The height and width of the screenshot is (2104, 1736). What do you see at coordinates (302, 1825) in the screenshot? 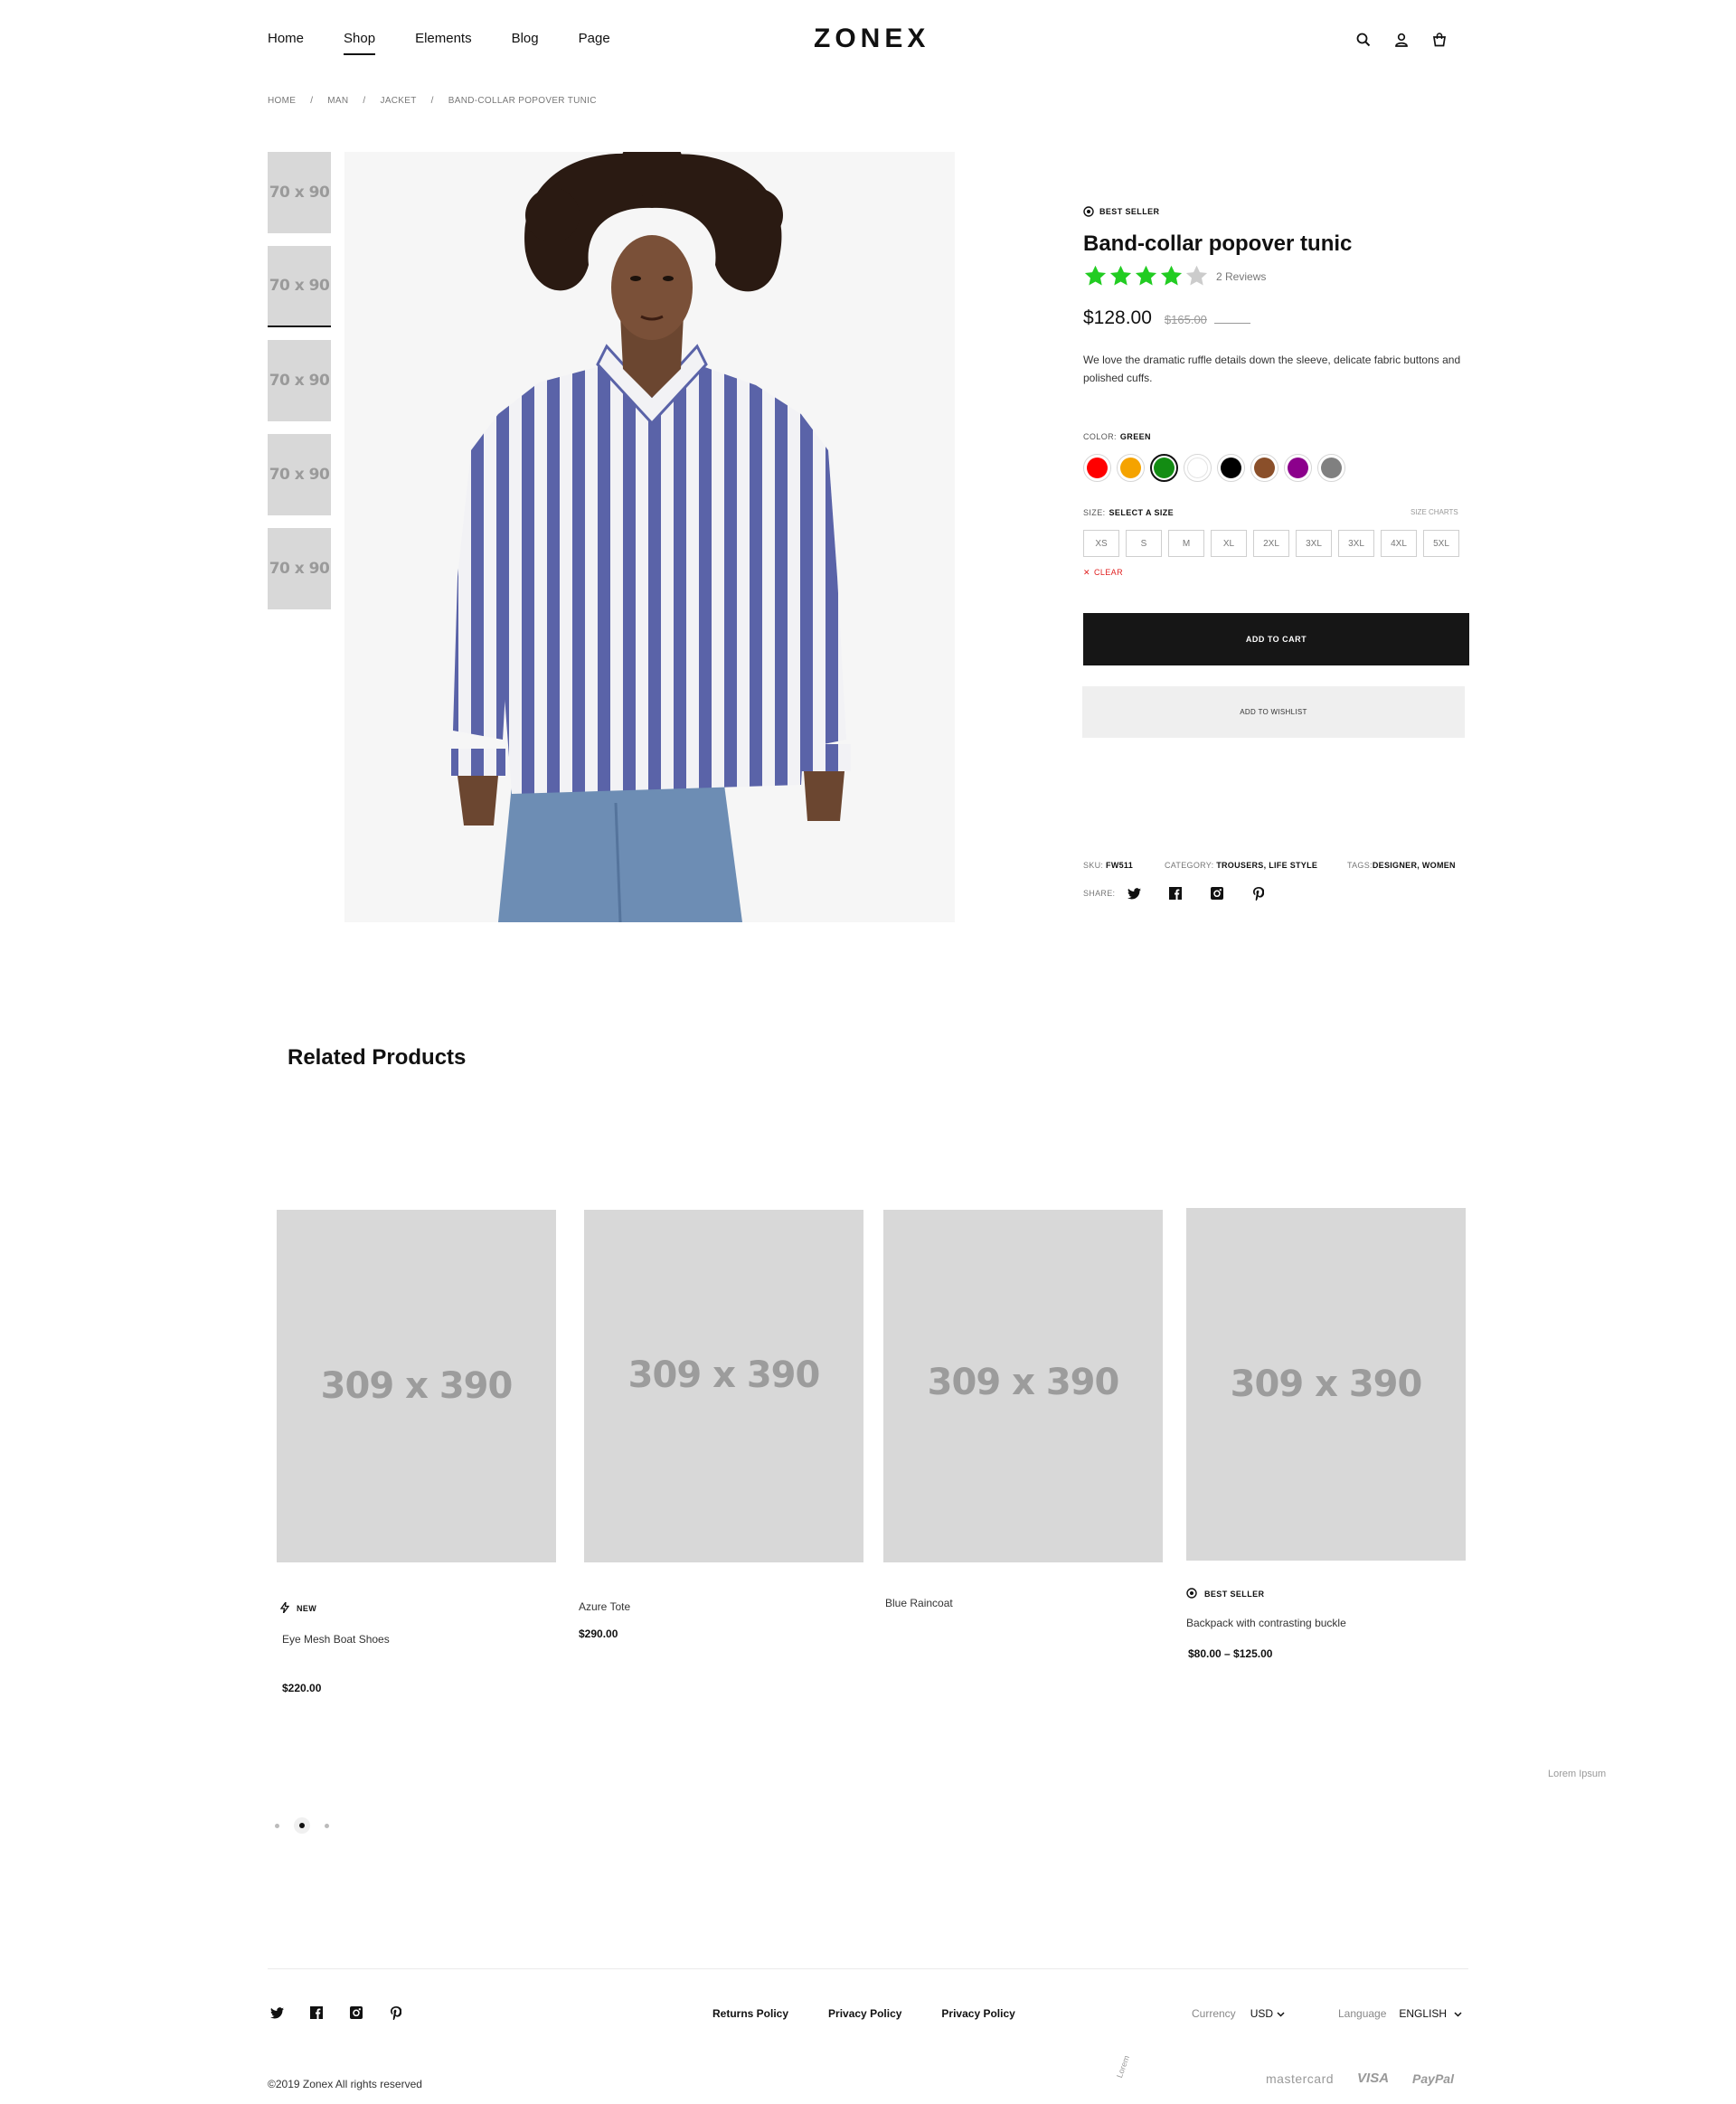
I see `pagination-dot-active` at bounding box center [302, 1825].